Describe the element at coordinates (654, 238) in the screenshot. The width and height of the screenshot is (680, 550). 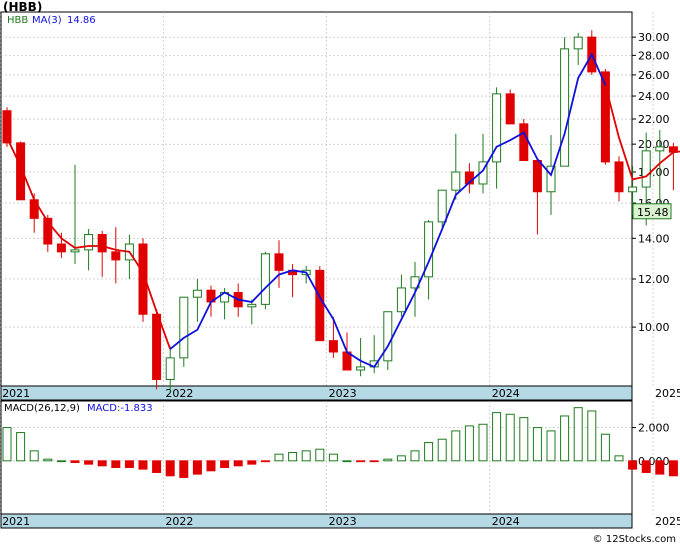
I see `price-y-tick-label: 14.00` at that location.